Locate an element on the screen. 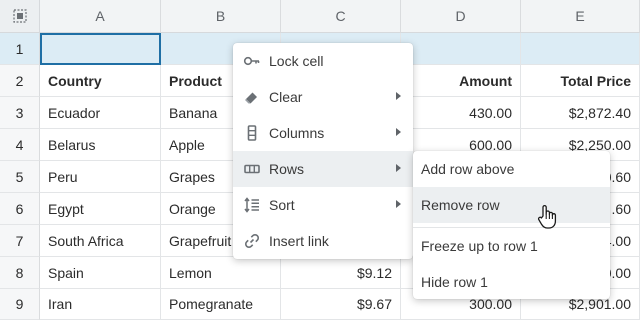 This screenshot has height=320, width=640. eraser-icon is located at coordinates (252, 97).